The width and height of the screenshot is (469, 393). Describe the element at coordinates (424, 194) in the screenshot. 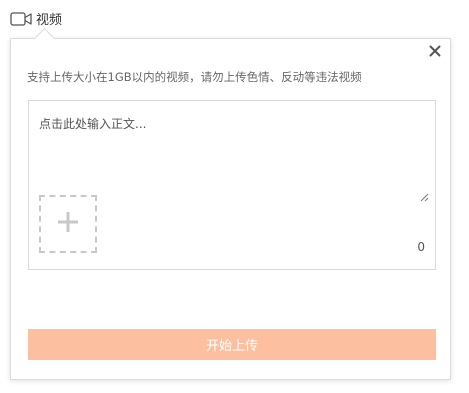

I see `resize-handle-icon` at that location.